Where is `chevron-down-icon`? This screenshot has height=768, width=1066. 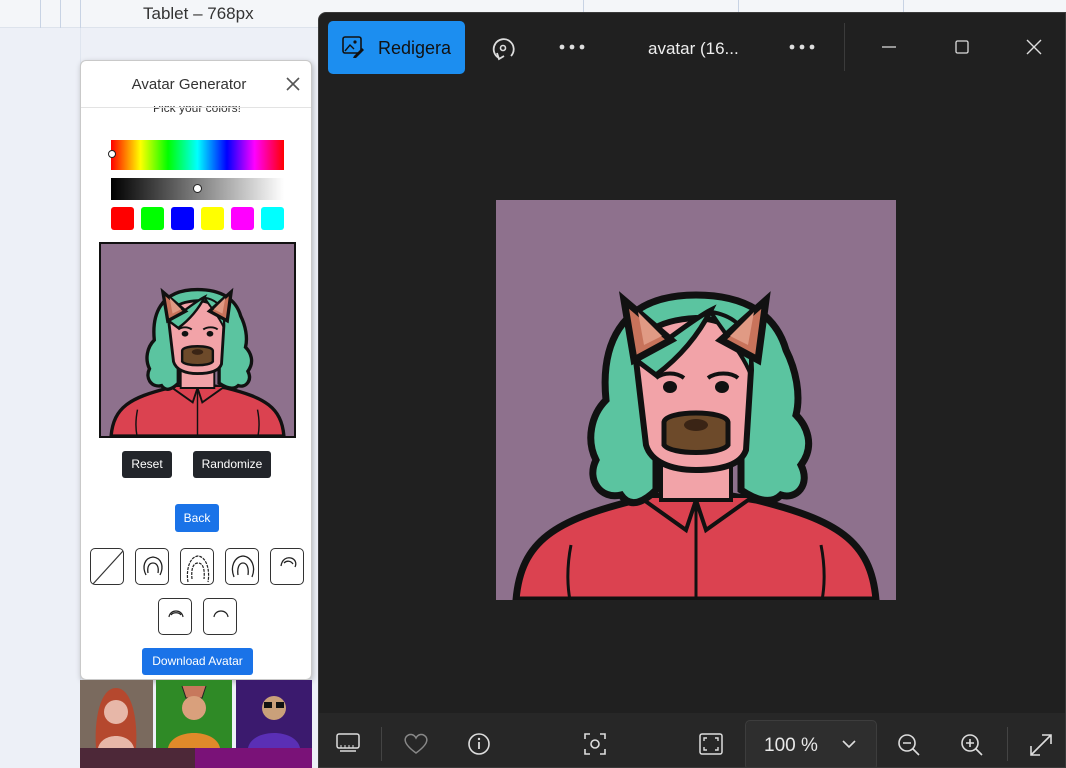 chevron-down-icon is located at coordinates (849, 744).